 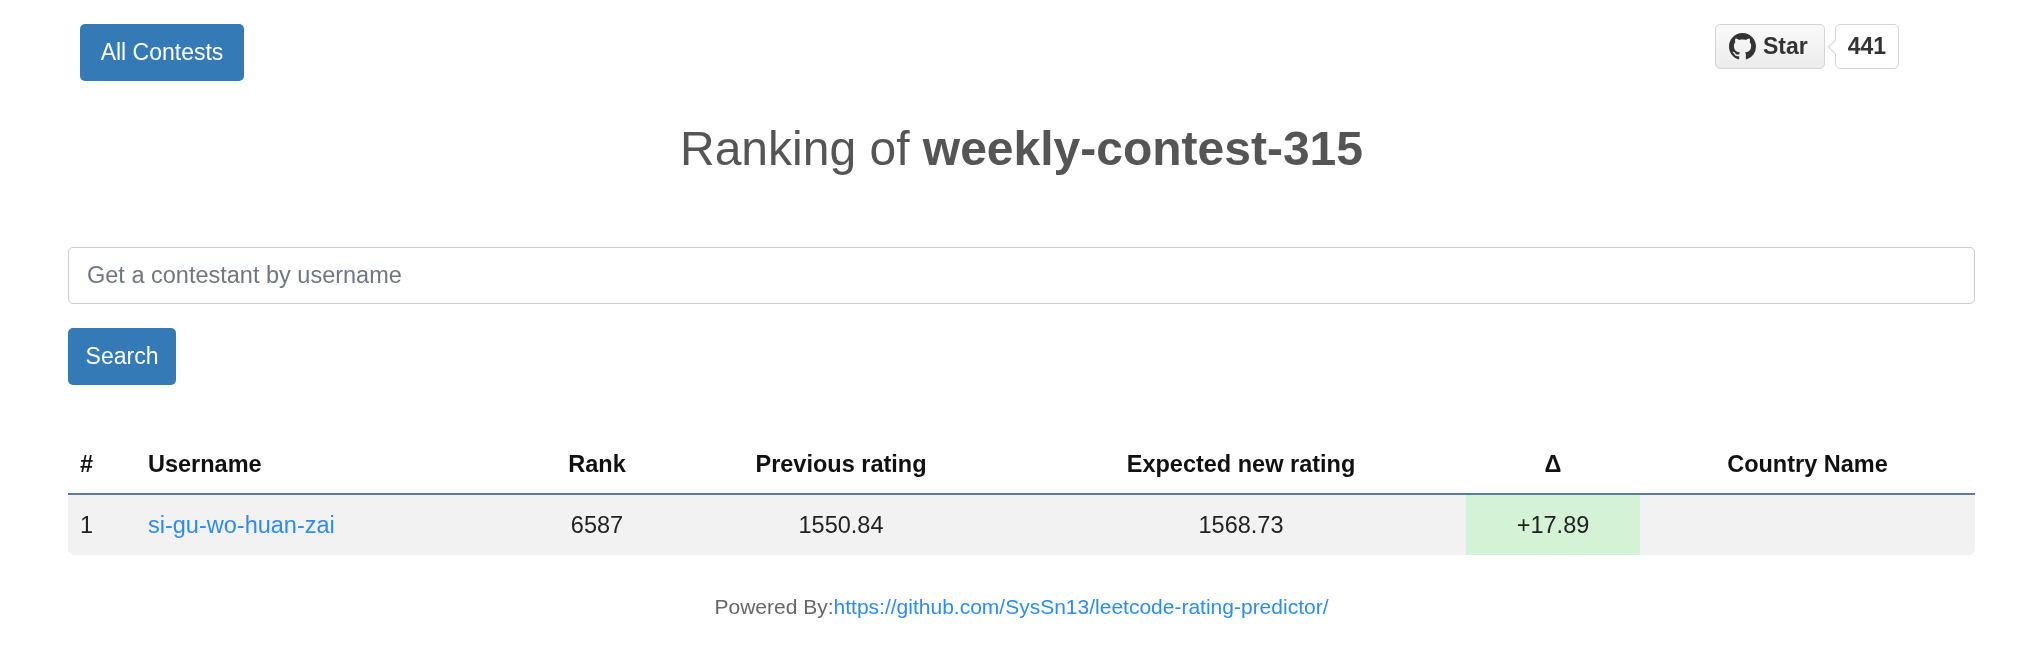 What do you see at coordinates (1241, 464) in the screenshot?
I see `column-header: Expected new rating` at bounding box center [1241, 464].